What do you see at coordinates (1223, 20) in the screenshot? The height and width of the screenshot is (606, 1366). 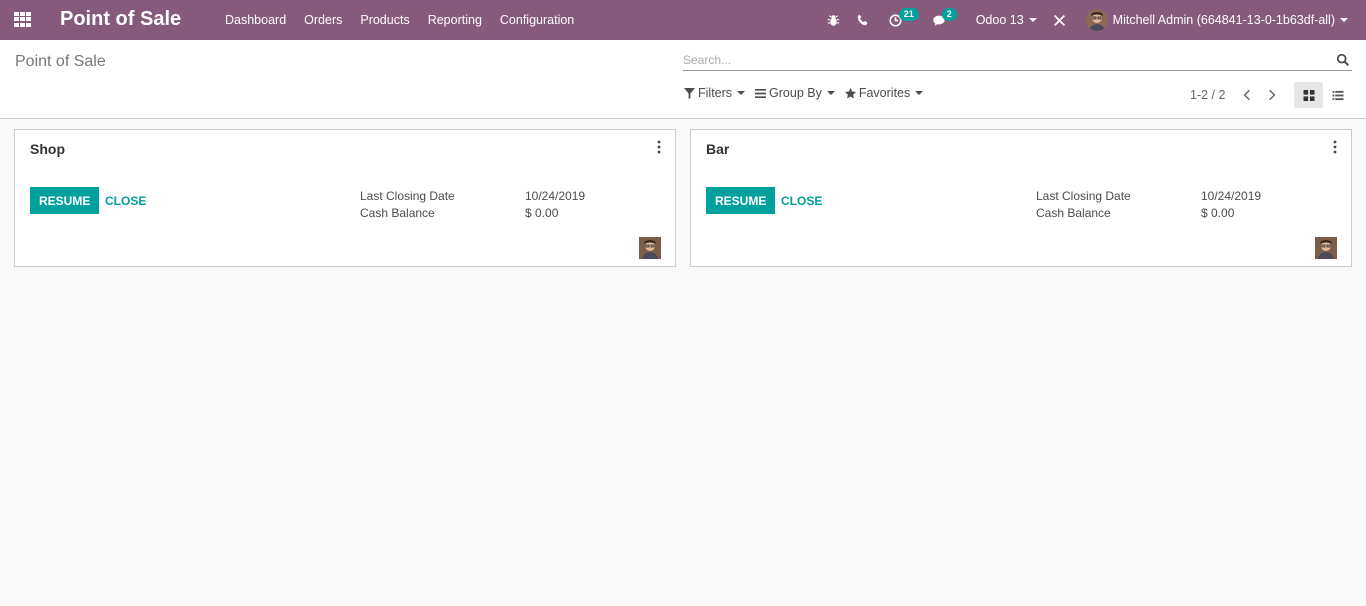 I see `user-name: Mitchell Admin (664841-13-0-1b63df-all)` at bounding box center [1223, 20].